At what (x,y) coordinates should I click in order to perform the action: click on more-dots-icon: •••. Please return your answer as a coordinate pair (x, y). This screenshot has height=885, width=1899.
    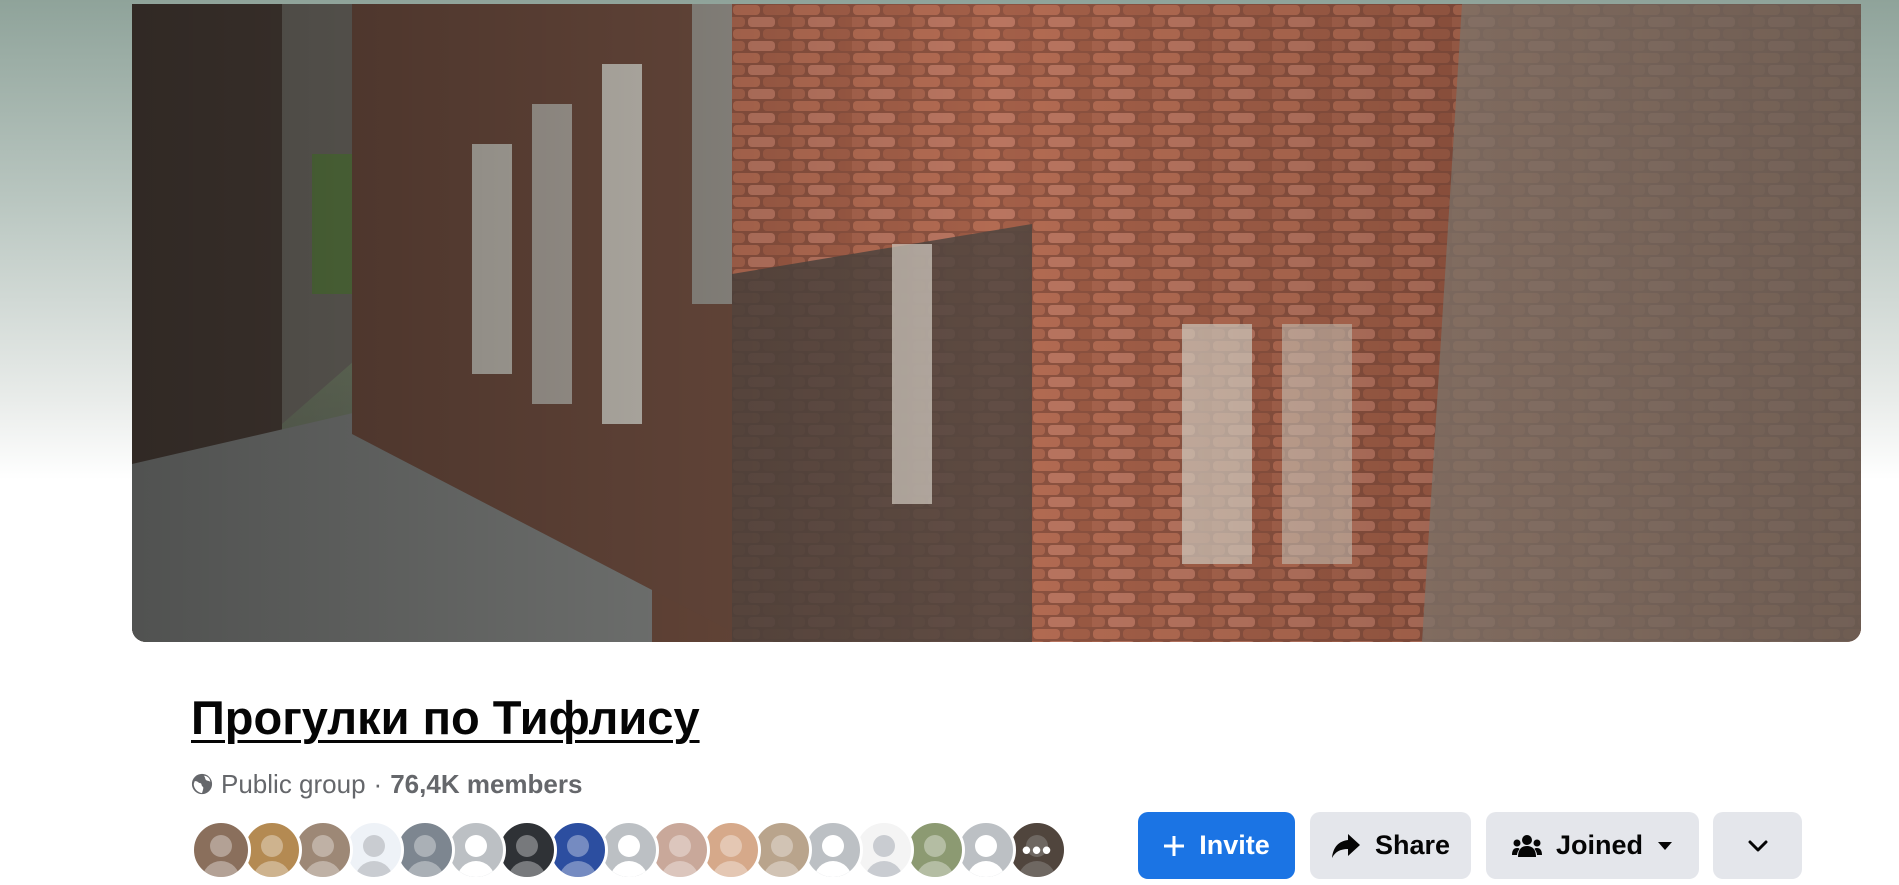
    Looking at the image, I should click on (1037, 850).